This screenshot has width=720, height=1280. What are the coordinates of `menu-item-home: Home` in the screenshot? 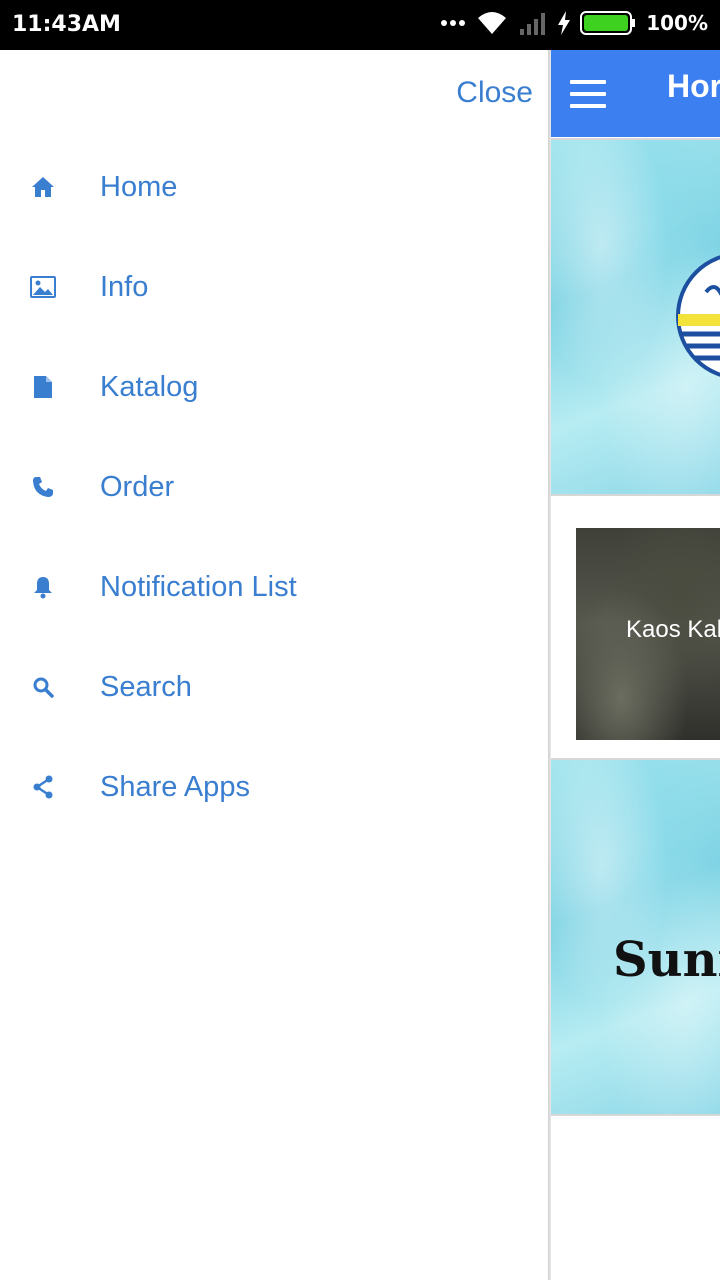 It's located at (274, 187).